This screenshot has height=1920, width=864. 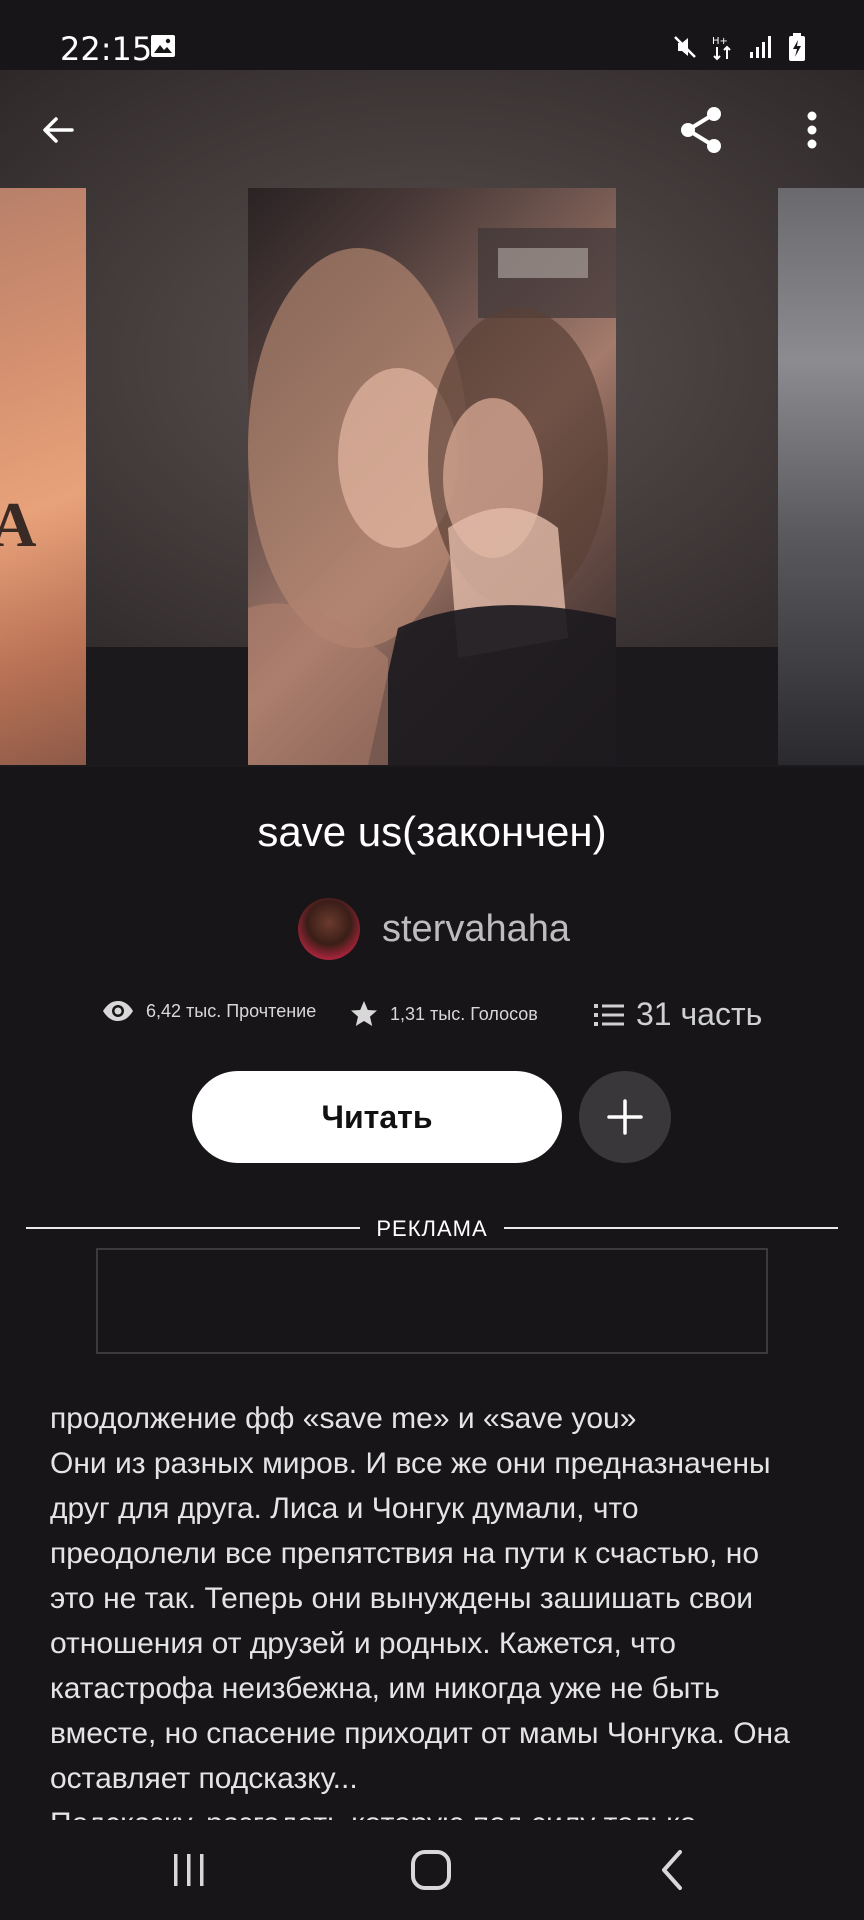 I want to click on read-button: Читать, so click(x=377, y=1117).